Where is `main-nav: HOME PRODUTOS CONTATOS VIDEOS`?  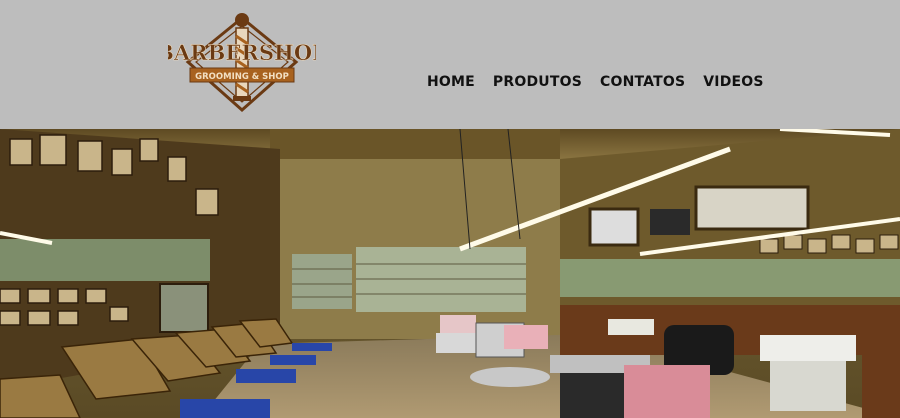 main-nav: HOME PRODUTOS CONTATOS VIDEOS is located at coordinates (595, 82).